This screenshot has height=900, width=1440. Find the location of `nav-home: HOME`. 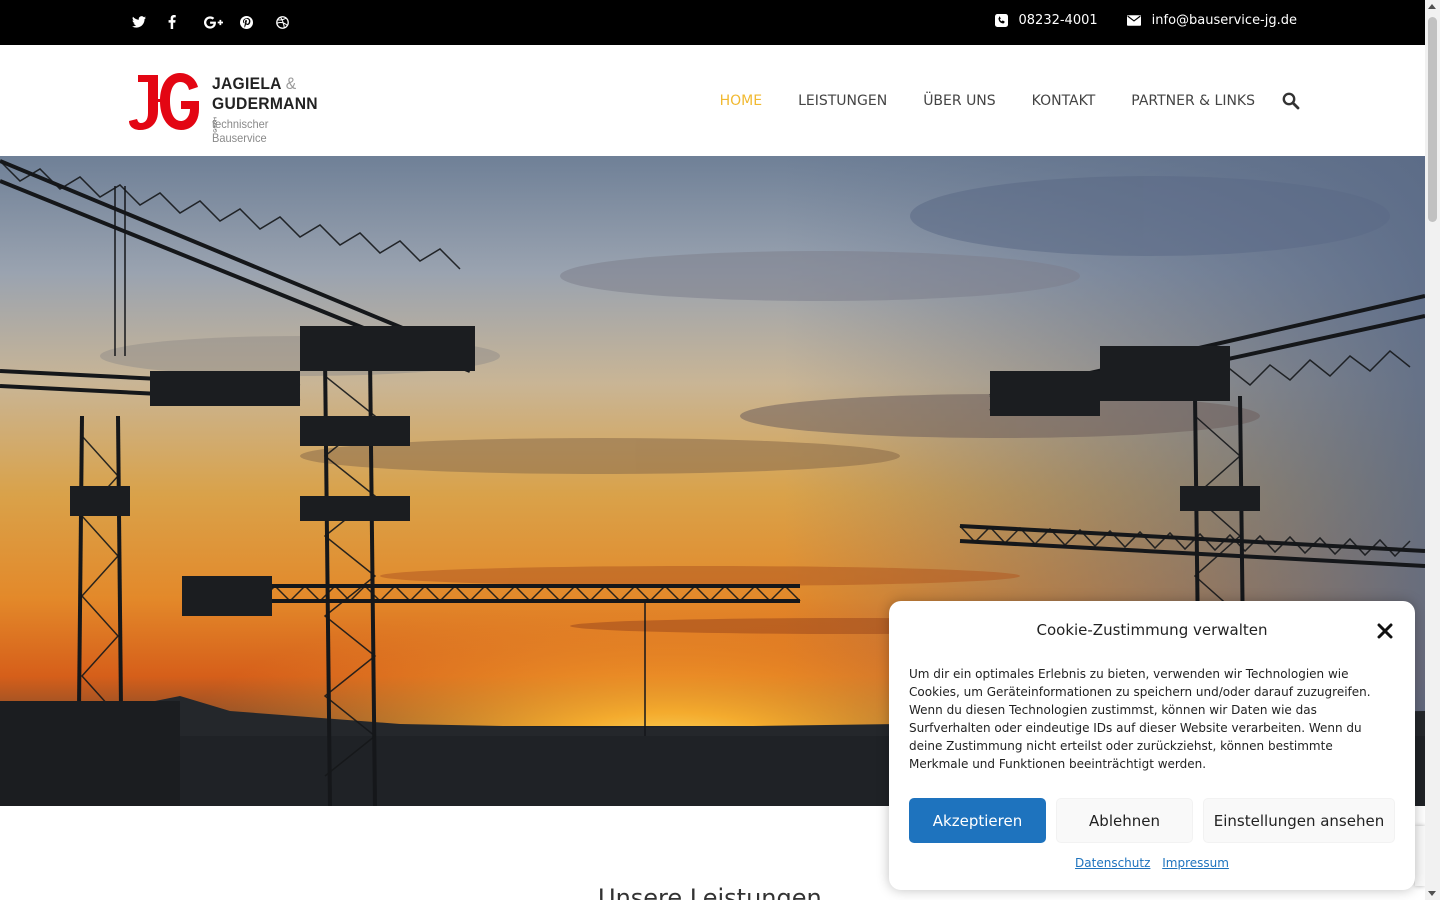

nav-home: HOME is located at coordinates (741, 101).